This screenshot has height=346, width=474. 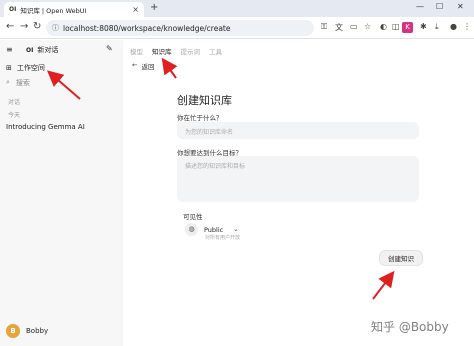 I want to click on knowledge-description-input: 描述您的知识库和目标, so click(x=298, y=179).